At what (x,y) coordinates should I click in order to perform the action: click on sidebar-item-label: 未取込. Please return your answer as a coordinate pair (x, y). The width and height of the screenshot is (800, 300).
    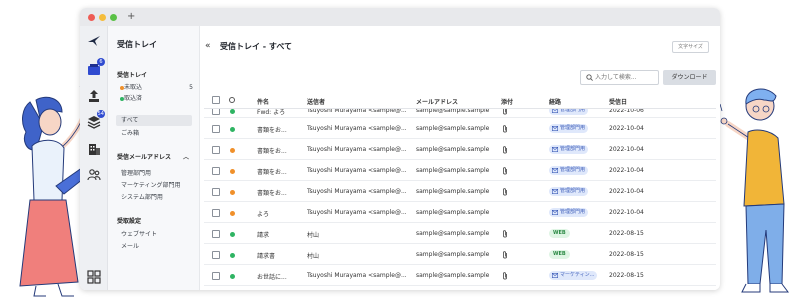
    Looking at the image, I should click on (133, 87).